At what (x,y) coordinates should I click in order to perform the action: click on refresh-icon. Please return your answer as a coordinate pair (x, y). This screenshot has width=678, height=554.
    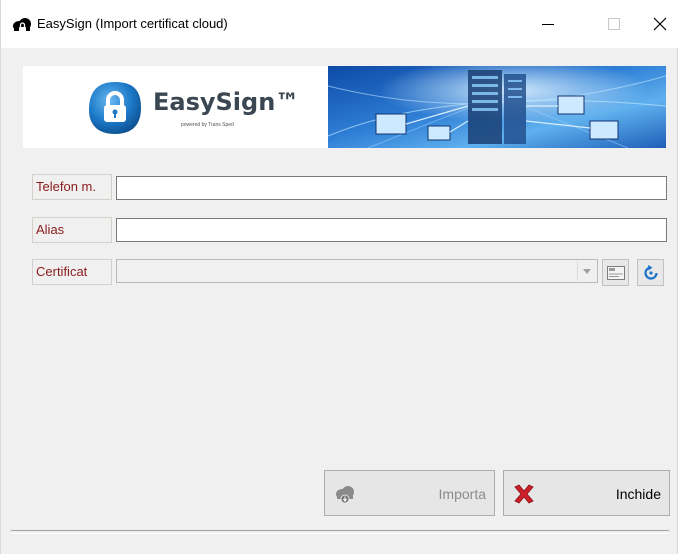
    Looking at the image, I should click on (650, 272).